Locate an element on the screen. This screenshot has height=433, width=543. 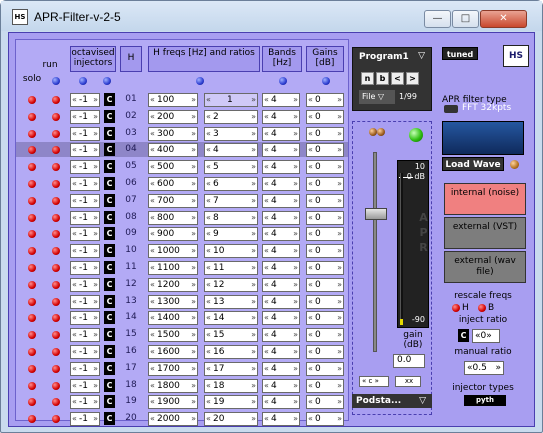
ratio-stepper: «8 » is located at coordinates (231, 217).